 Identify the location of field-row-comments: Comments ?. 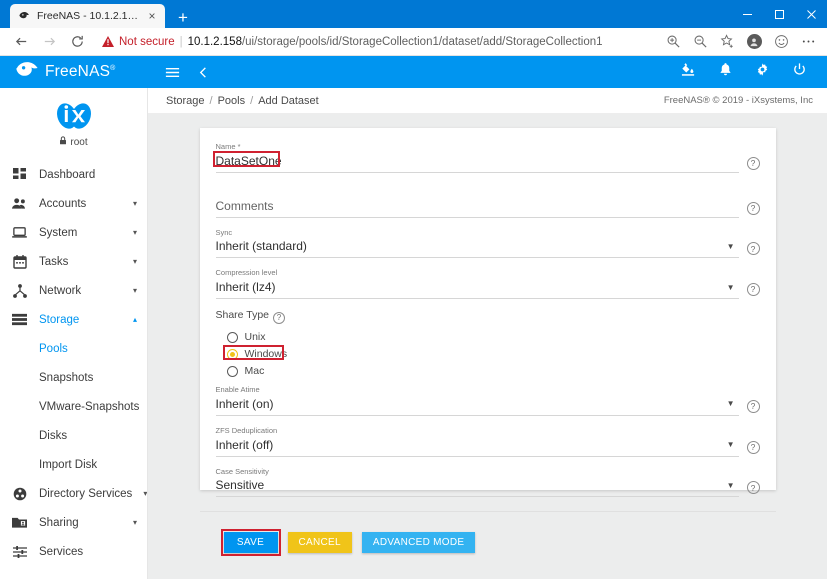
(487, 202).